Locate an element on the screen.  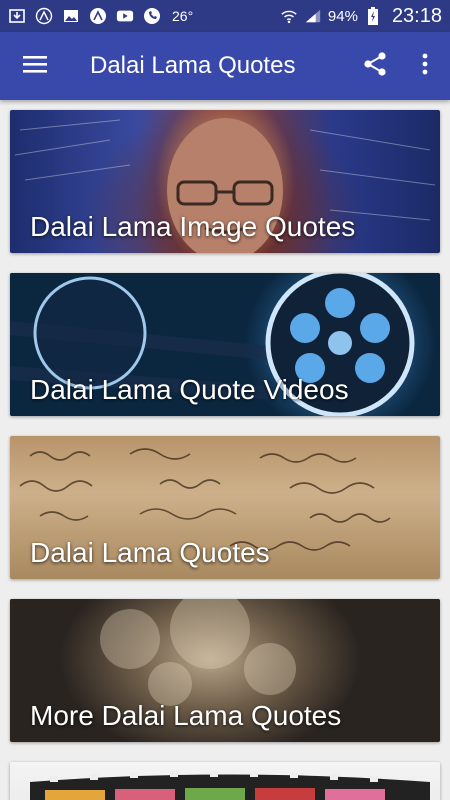
overflow-menu-button is located at coordinates (425, 66).